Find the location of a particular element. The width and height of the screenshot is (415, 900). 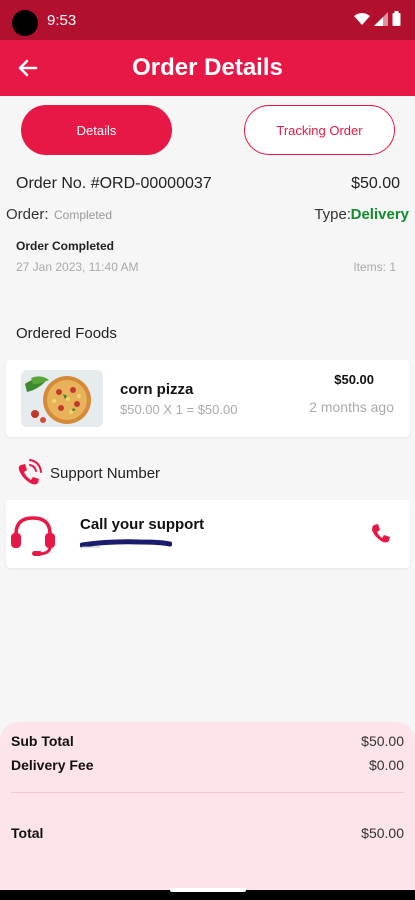

call-support-title: Call your support is located at coordinates (142, 524).